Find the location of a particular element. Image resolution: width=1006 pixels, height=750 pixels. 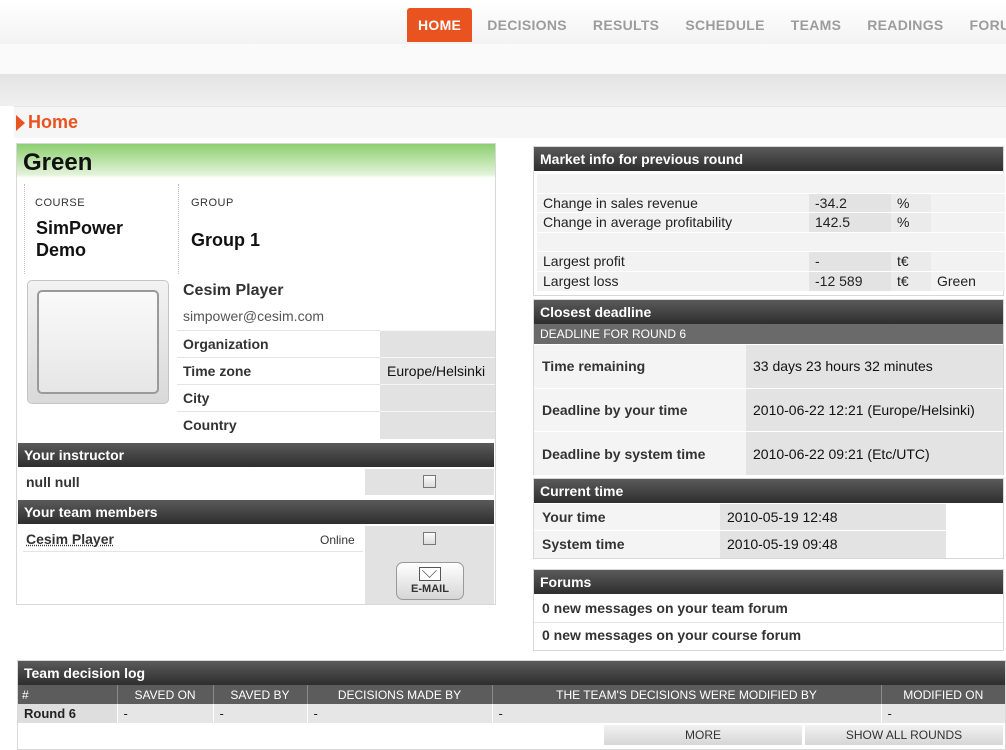

nav-schedule: SCHEDULE is located at coordinates (724, 25).